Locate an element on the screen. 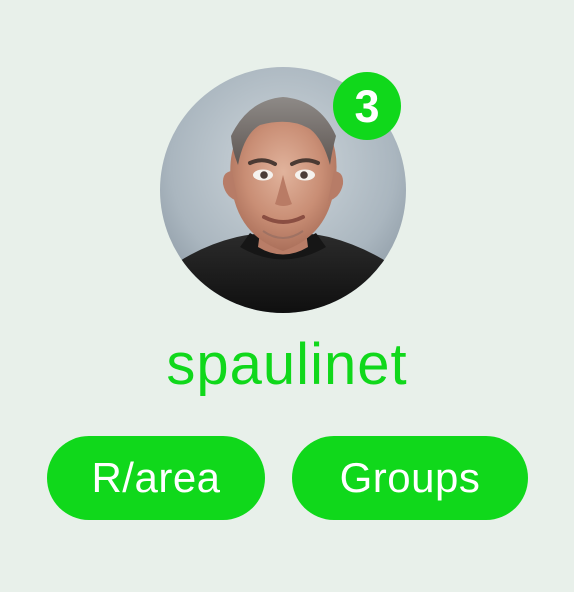  groups-button: Groups is located at coordinates (410, 478).